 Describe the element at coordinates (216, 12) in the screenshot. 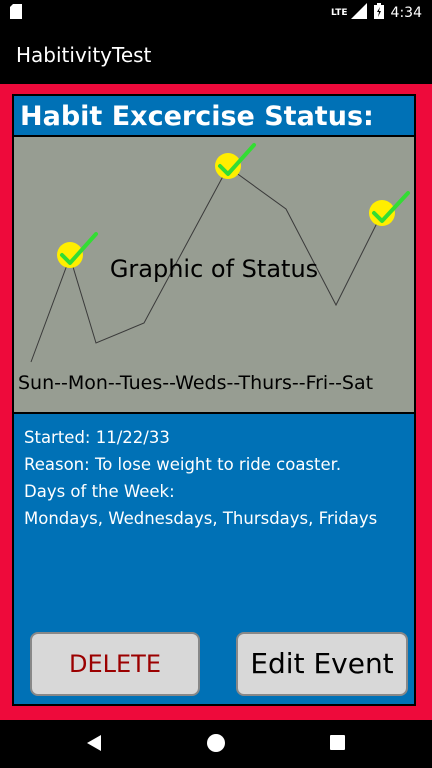

I see `status-bar: LTE 4:34` at that location.